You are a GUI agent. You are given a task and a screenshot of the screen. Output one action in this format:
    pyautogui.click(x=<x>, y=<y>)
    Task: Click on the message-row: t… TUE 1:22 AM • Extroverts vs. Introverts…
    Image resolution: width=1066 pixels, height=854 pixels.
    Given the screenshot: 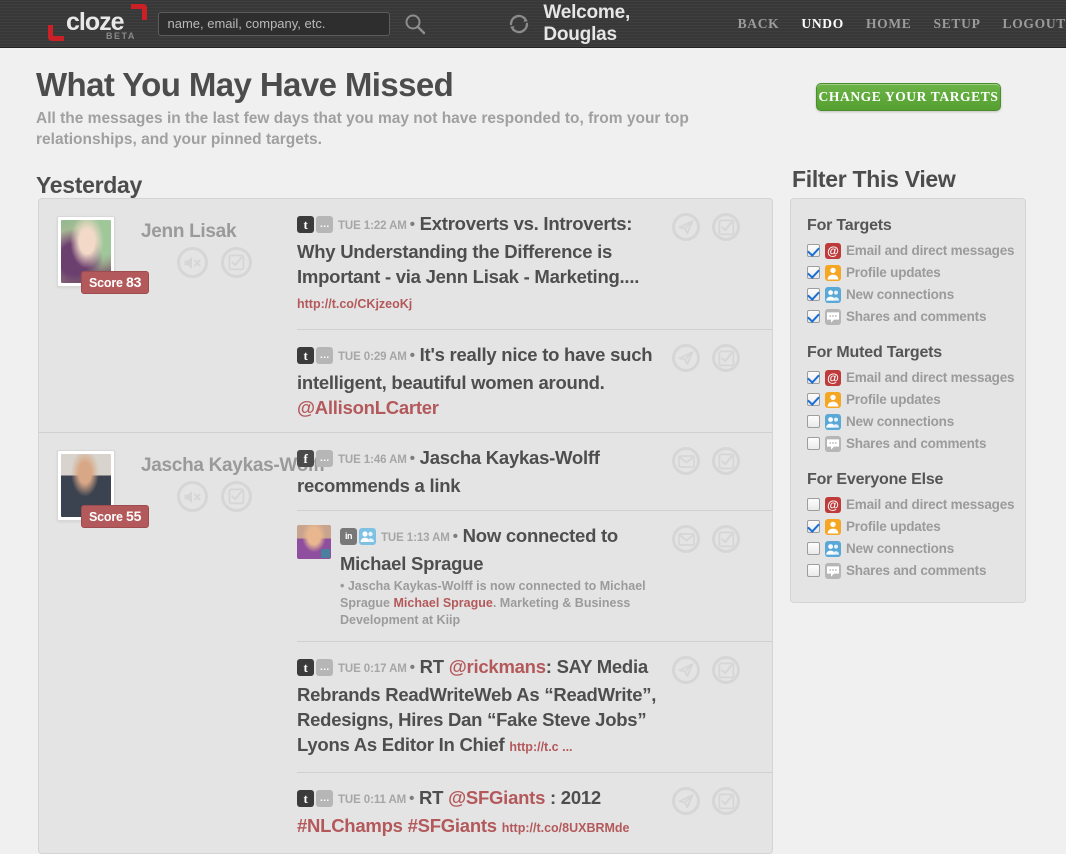 What is the action you would take?
    pyautogui.click(x=534, y=264)
    